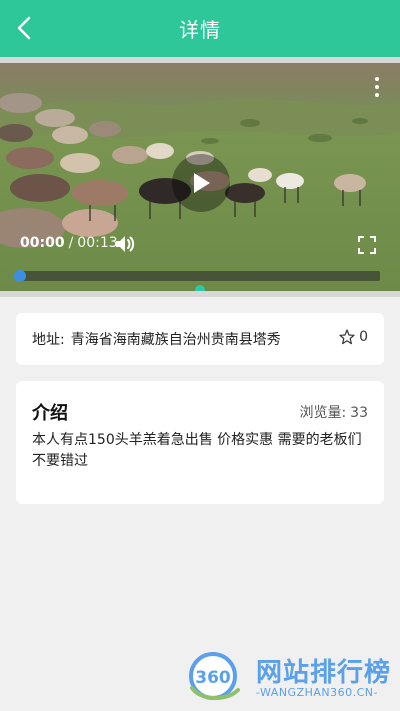 This screenshot has width=400, height=711. Describe the element at coordinates (363, 337) in the screenshot. I see `favorite-count: 0` at that location.